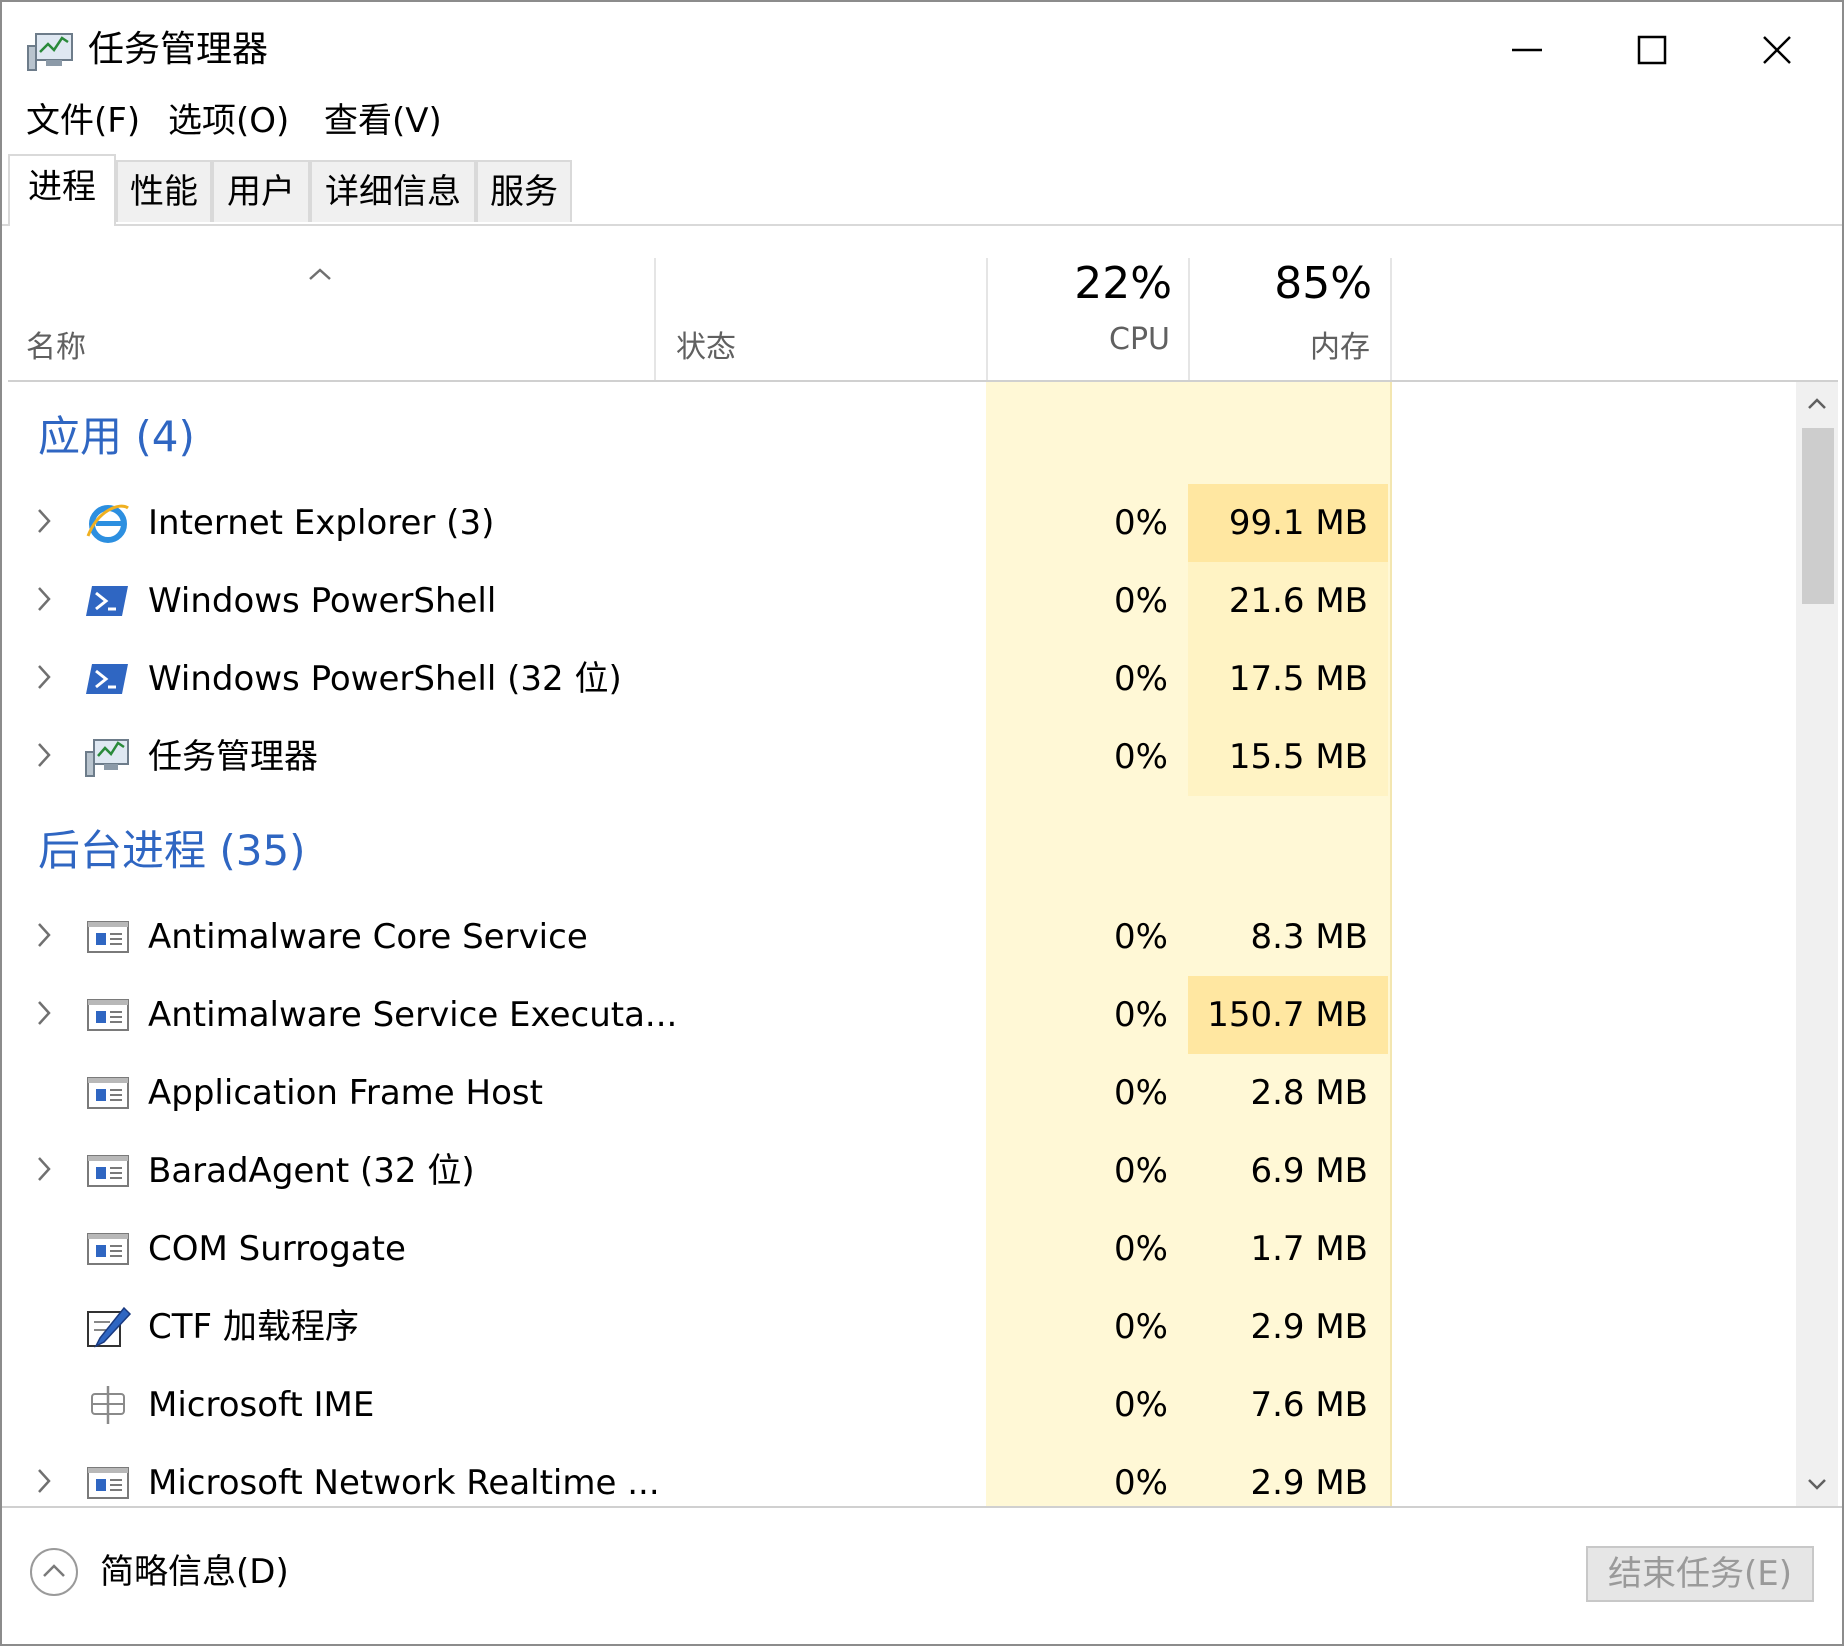 The width and height of the screenshot is (1844, 1646). I want to click on process-memory: 6.9 MB, so click(1309, 1171).